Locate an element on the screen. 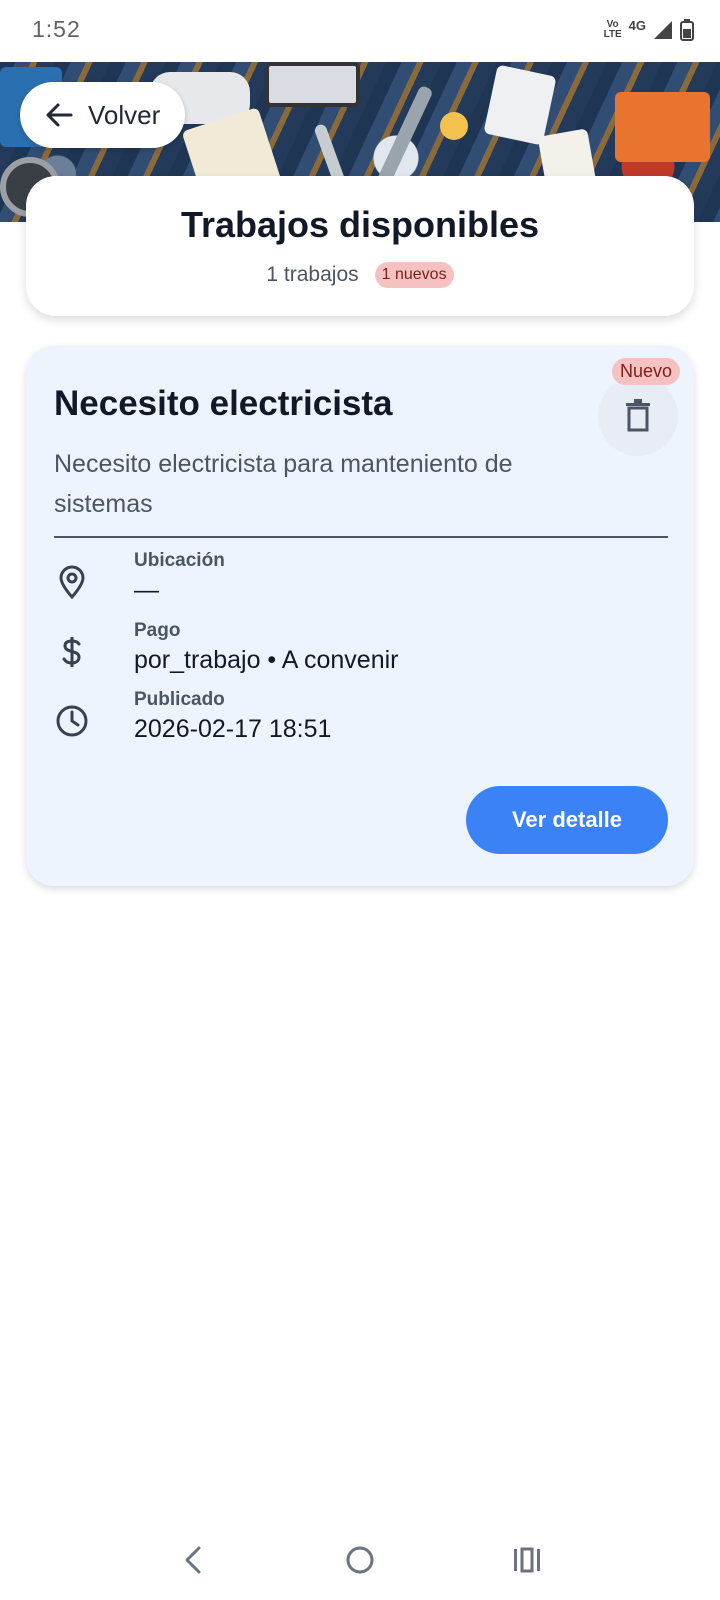 The width and height of the screenshot is (720, 1600). payment-label: Pago is located at coordinates (157, 630).